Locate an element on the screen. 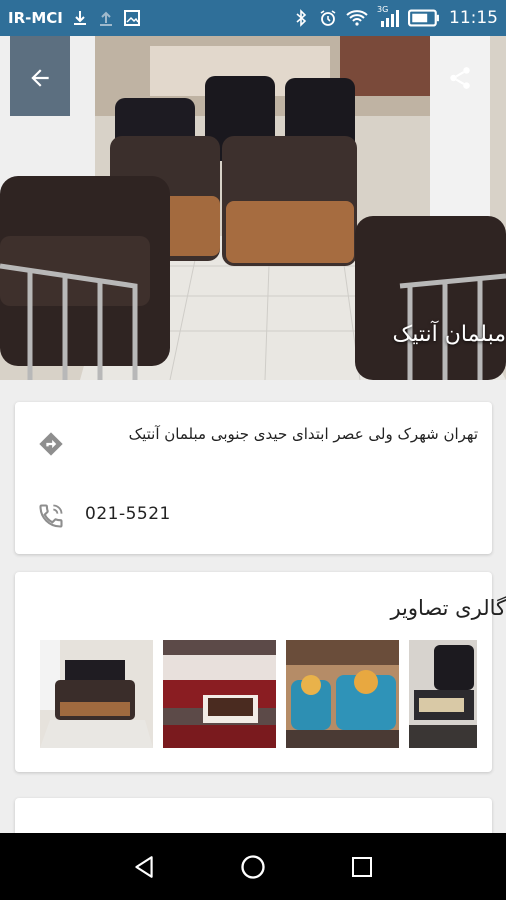  wifi-icon is located at coordinates (357, 18).